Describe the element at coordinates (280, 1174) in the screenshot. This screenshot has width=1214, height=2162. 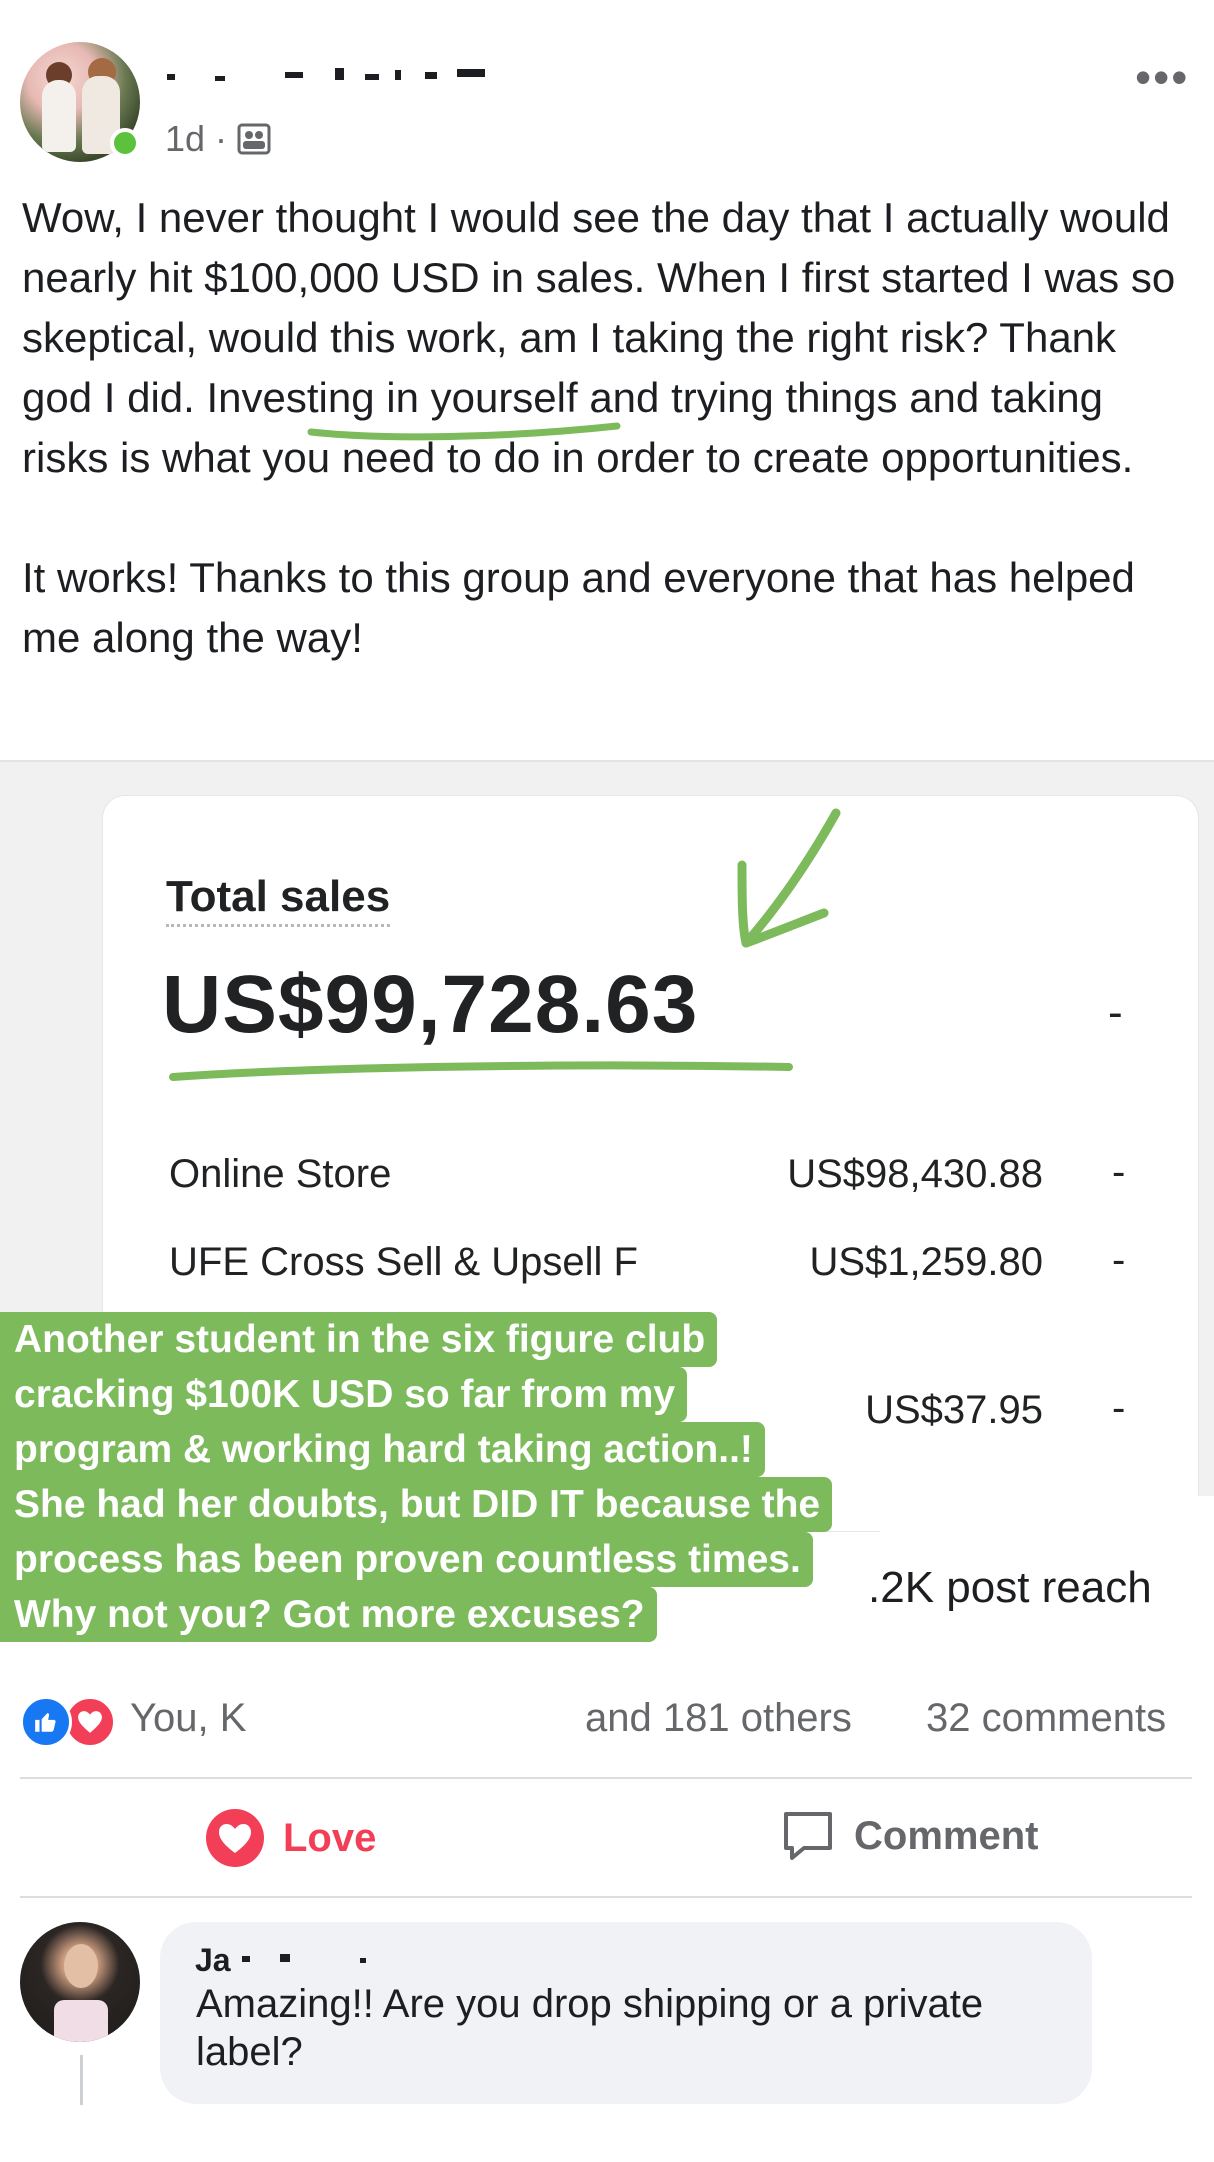
I see `sales-row-label: Online Store` at that location.